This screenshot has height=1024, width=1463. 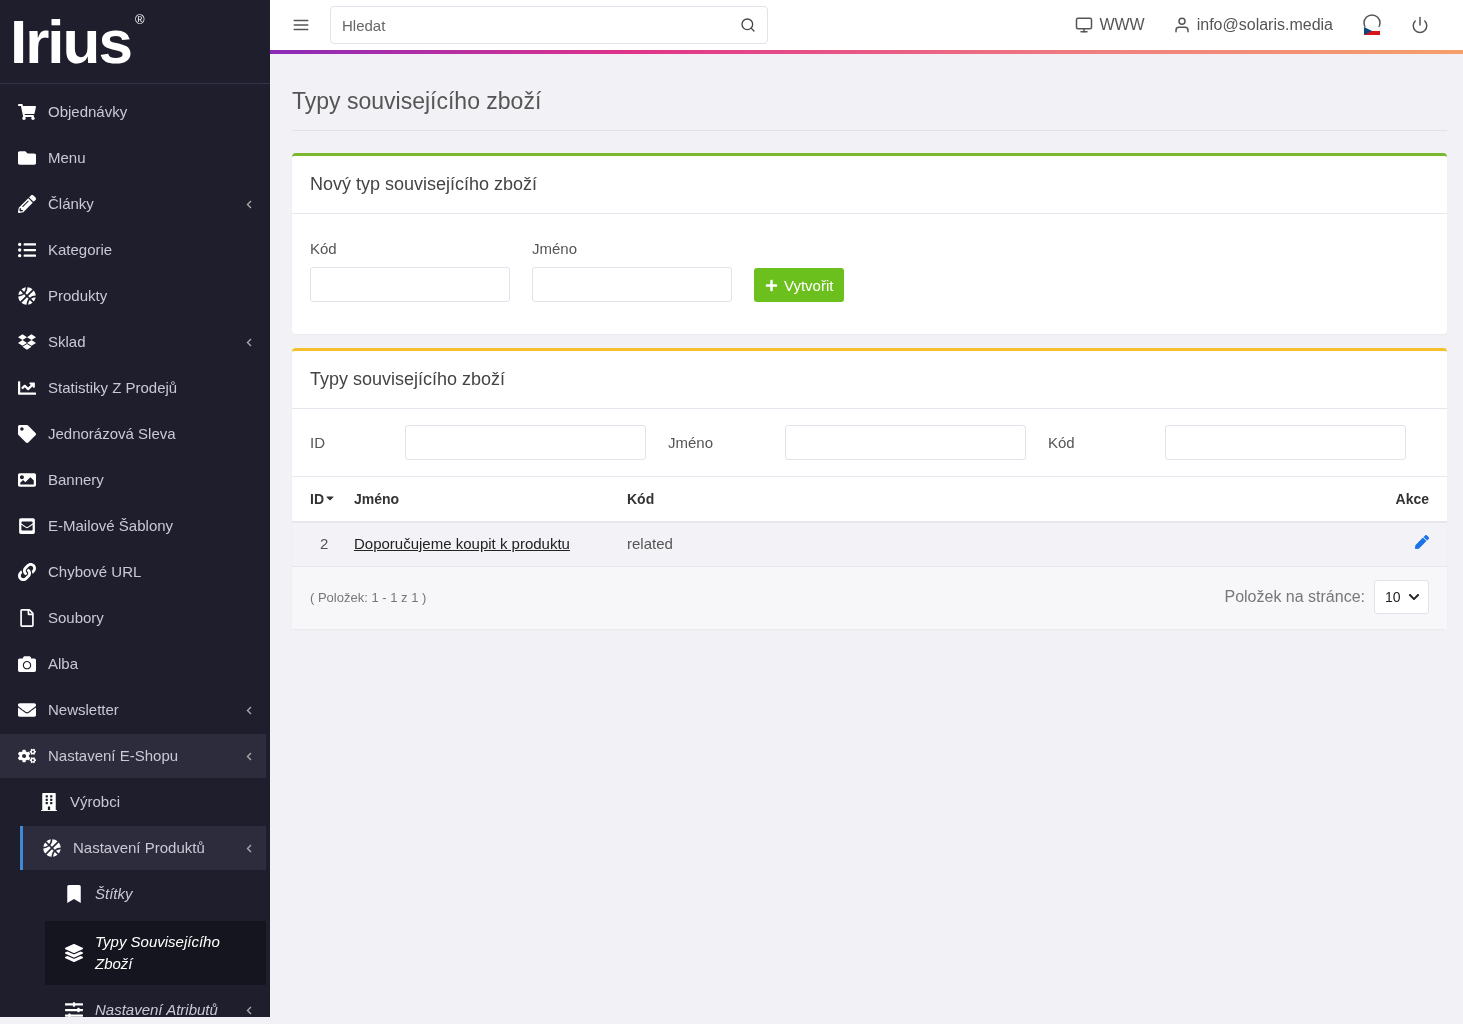 I want to click on cart-icon, so click(x=27, y=112).